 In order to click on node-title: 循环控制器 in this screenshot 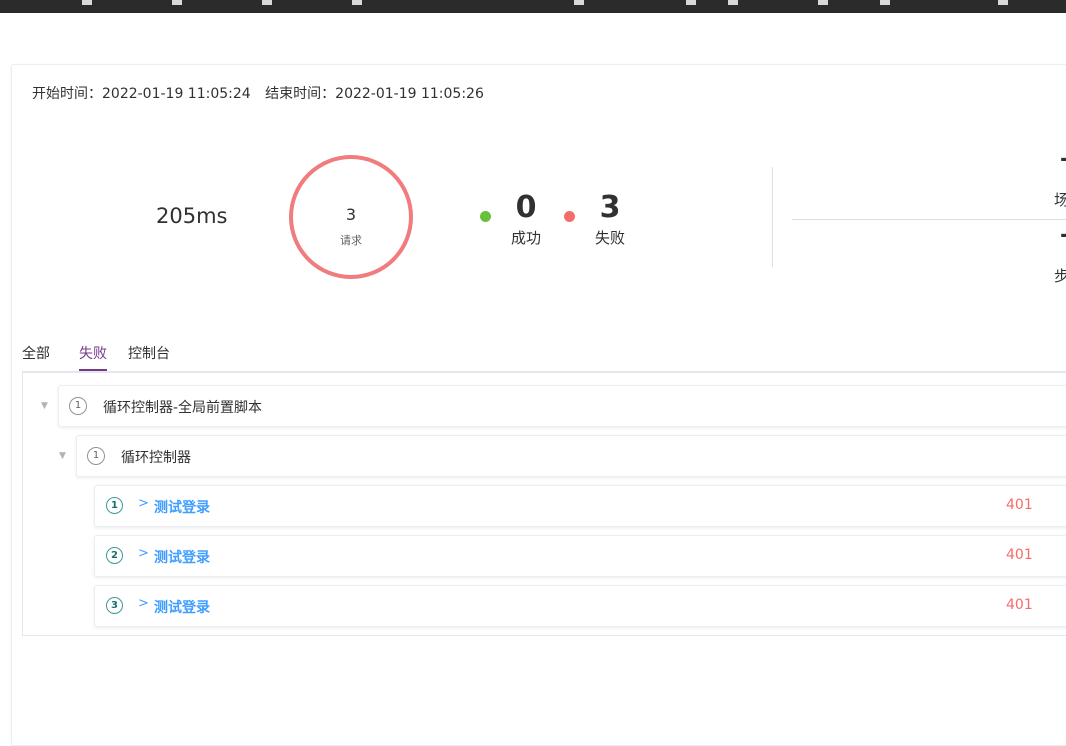, I will do `click(156, 458)`.